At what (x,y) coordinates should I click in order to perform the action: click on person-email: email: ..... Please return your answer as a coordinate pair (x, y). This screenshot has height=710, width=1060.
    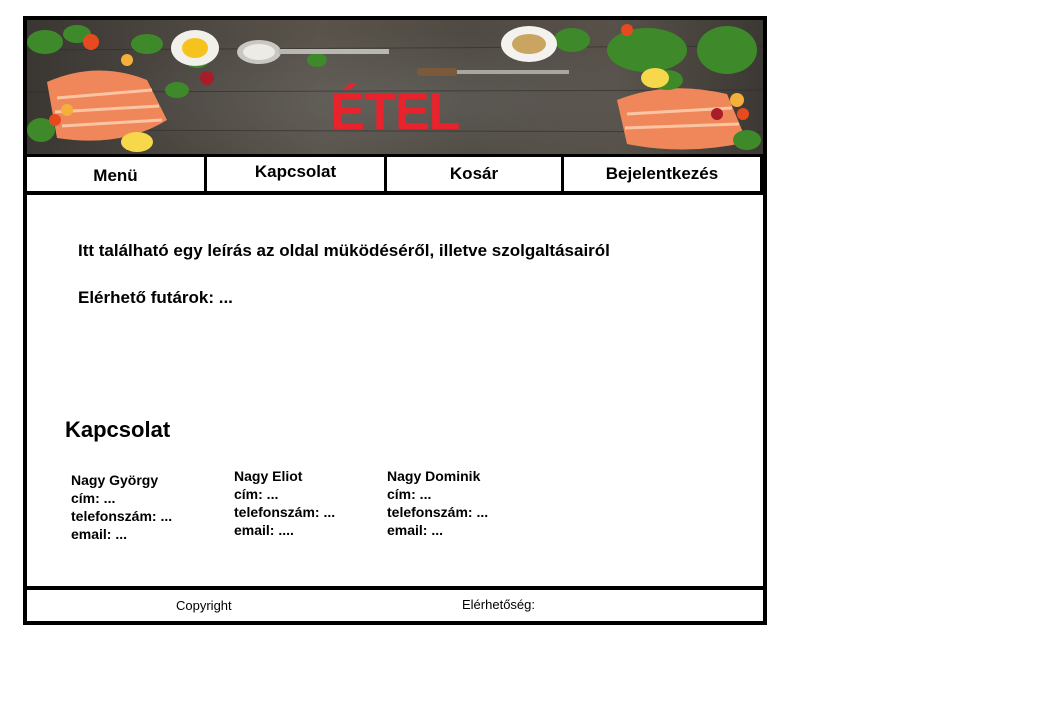
    Looking at the image, I should click on (264, 530).